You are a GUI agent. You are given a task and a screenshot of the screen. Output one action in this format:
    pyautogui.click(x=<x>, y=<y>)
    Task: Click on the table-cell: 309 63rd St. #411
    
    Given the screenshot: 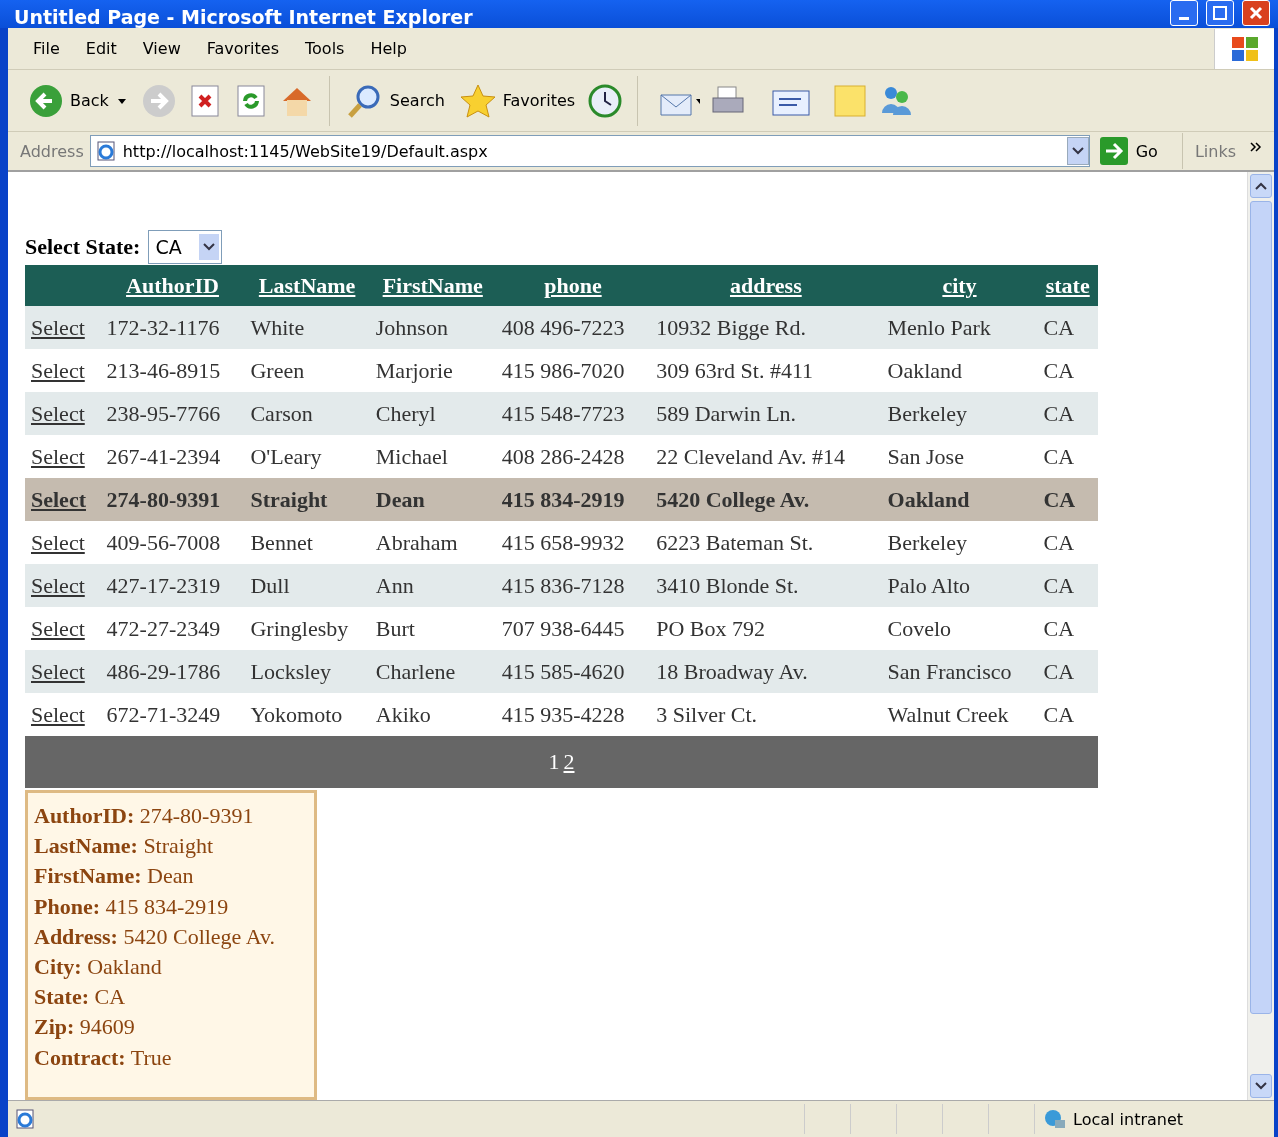 What is the action you would take?
    pyautogui.click(x=766, y=370)
    